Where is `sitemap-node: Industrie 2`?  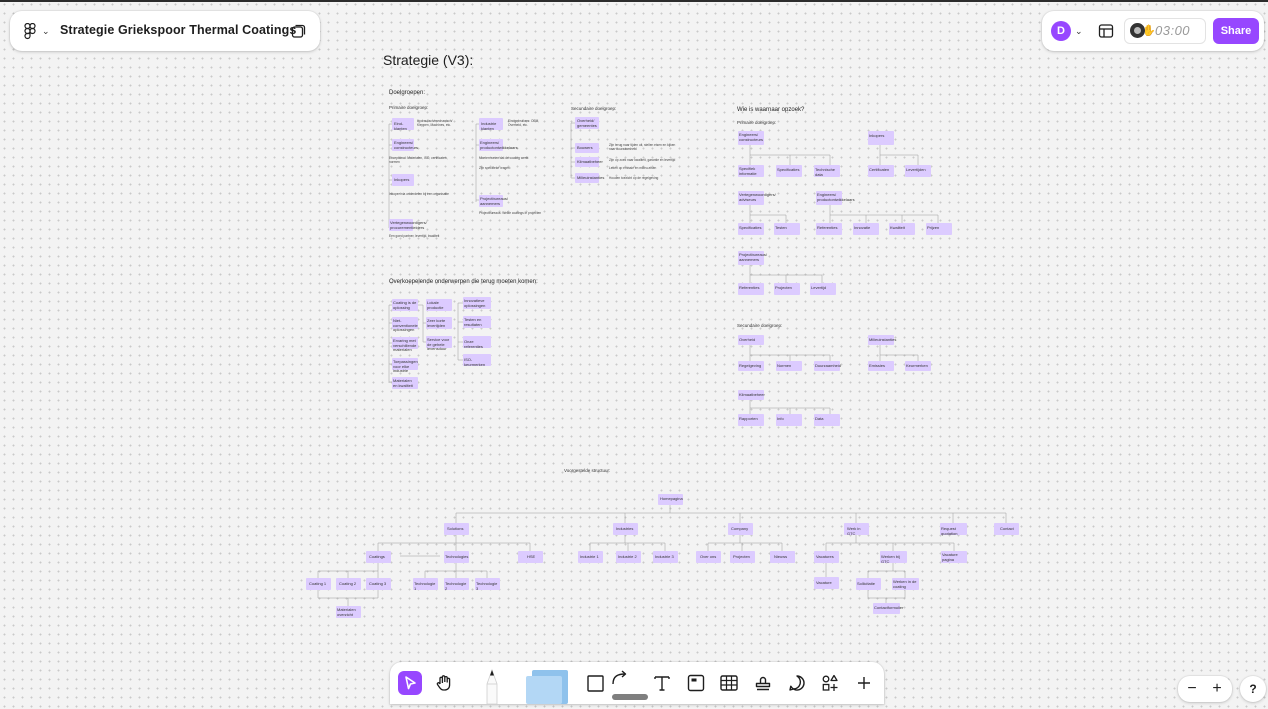
sitemap-node: Industrie 2 is located at coordinates (628, 557).